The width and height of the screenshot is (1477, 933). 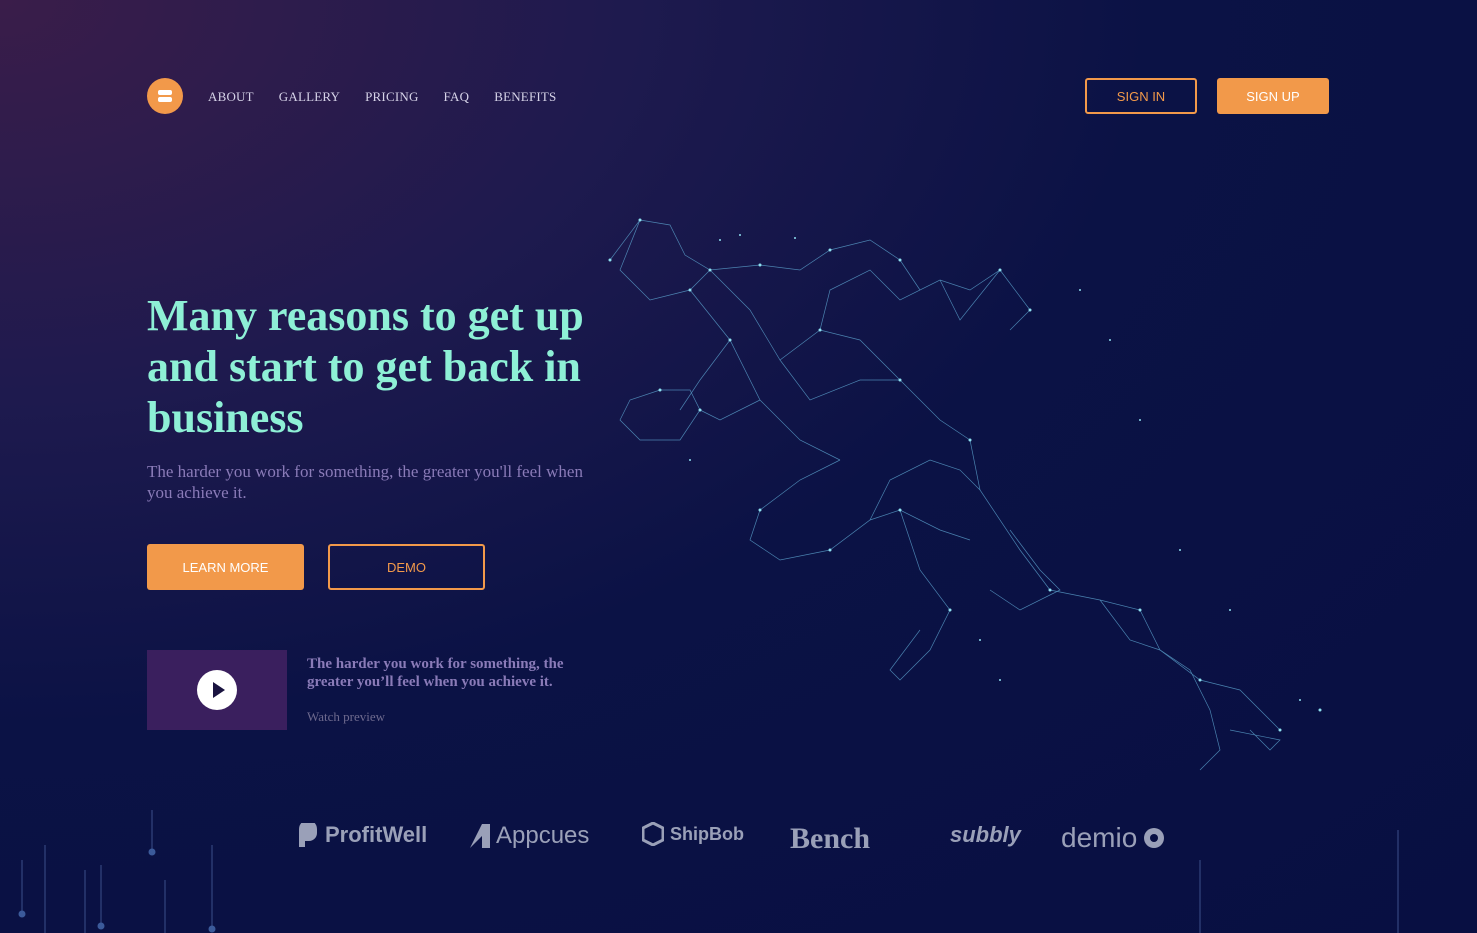 I want to click on shipbob-logo-icon, so click(x=653, y=834).